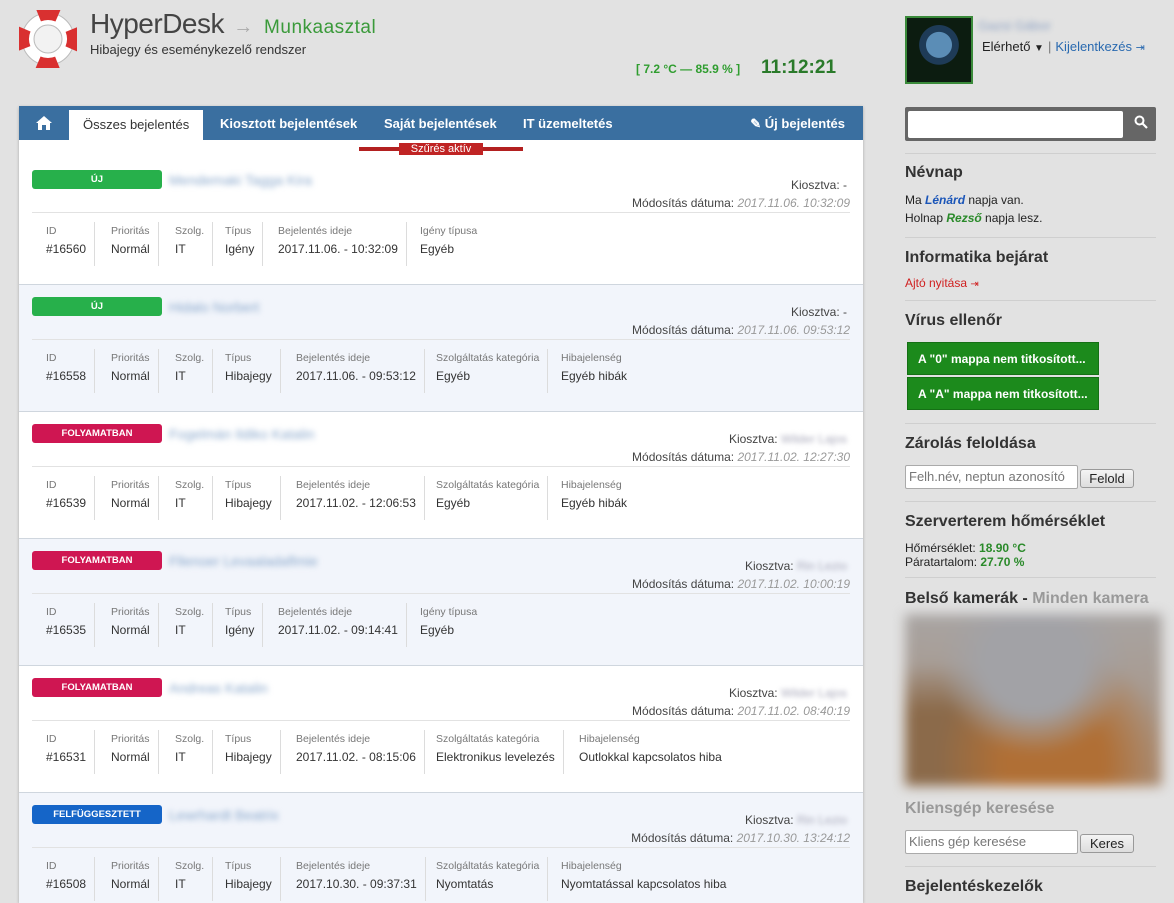 The height and width of the screenshot is (903, 1174). I want to click on client-search-title: Kliensgép keresése, so click(980, 808).